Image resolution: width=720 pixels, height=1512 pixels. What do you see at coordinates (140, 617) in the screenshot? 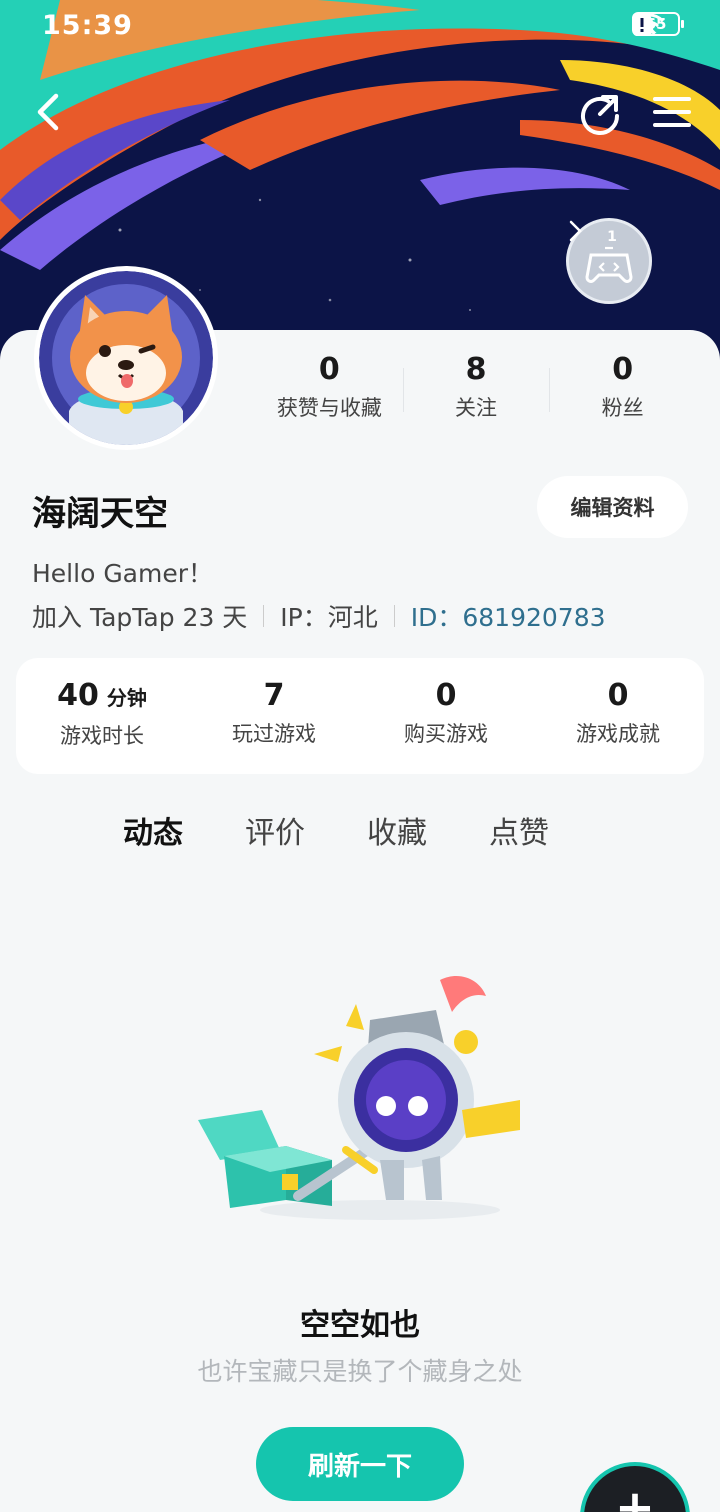
I see `join-duration: 加入 TapTap 23 天` at bounding box center [140, 617].